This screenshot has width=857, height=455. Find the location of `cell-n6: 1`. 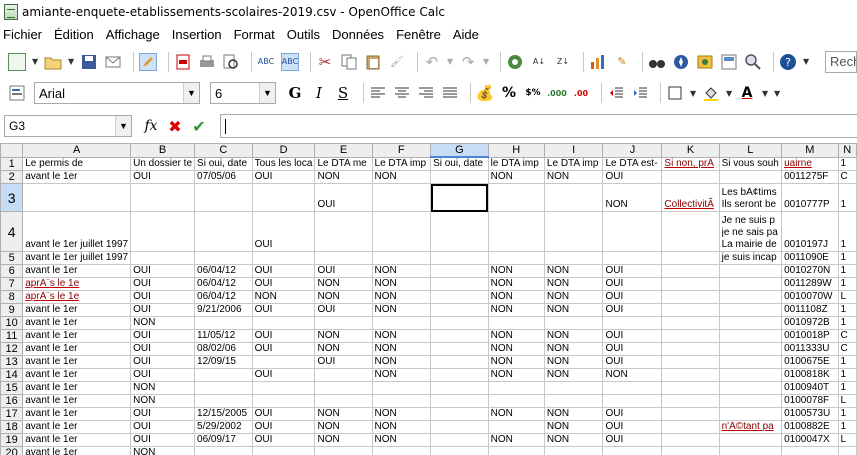

cell-n6: 1 is located at coordinates (847, 271).